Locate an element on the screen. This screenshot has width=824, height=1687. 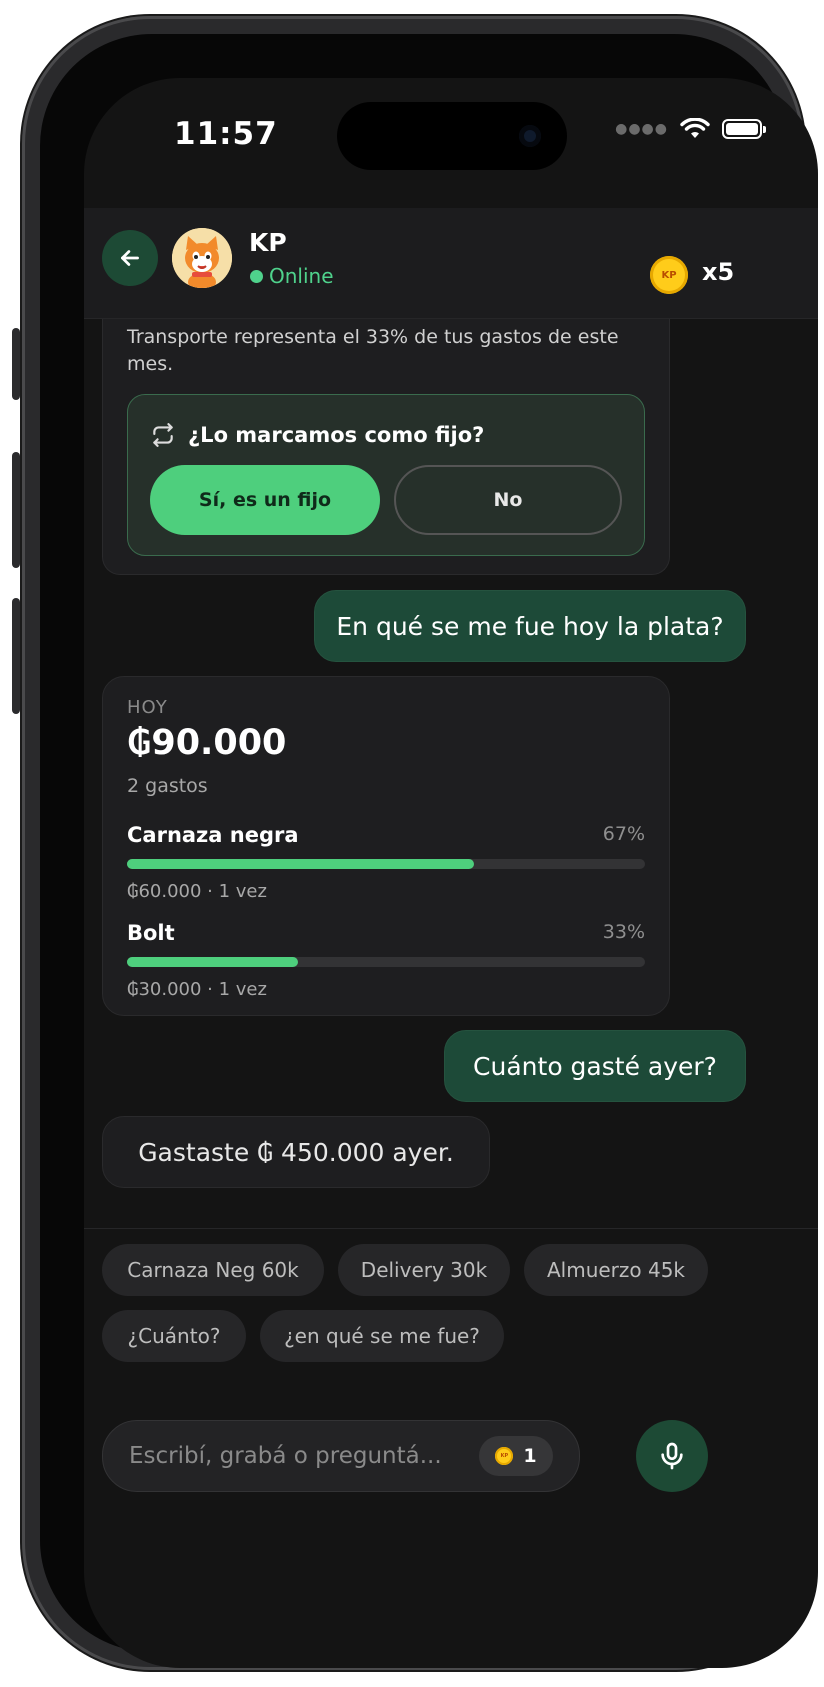
suggestion-chip: ¿en qué se me fue? is located at coordinates (382, 1336).